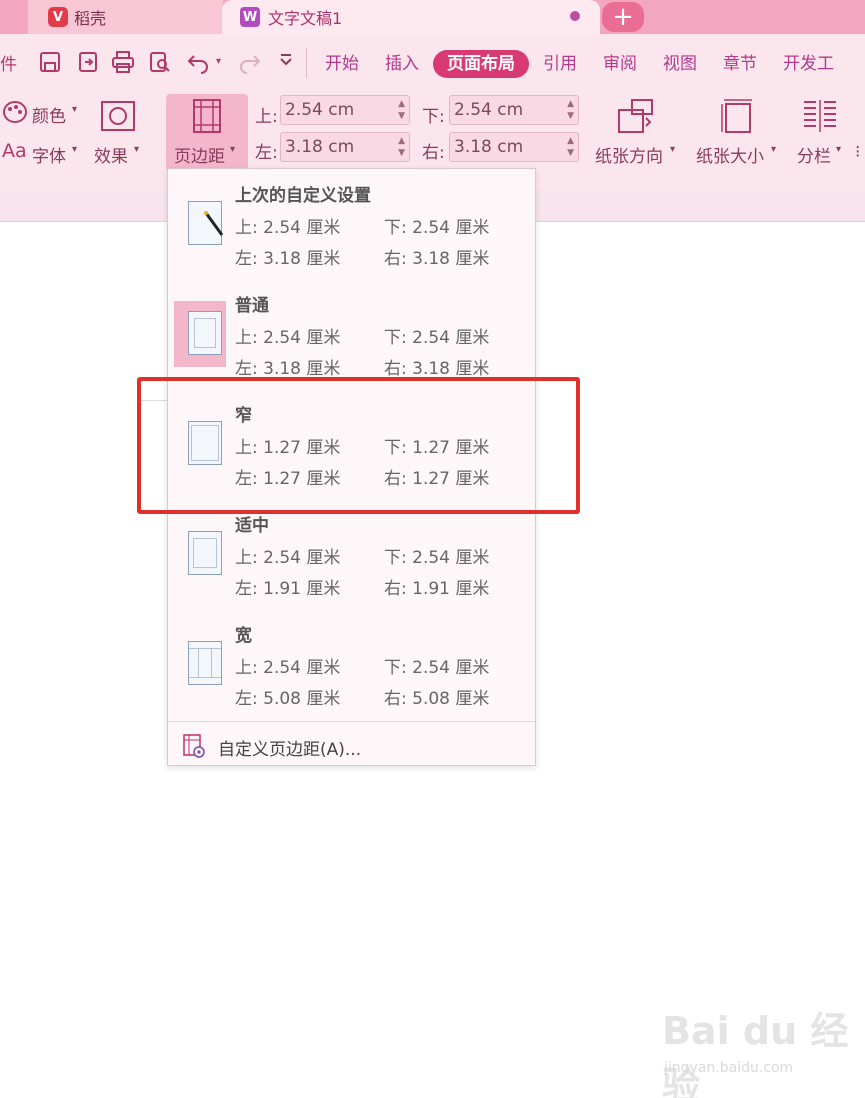  I want to click on unsaved-dot-icon, so click(575, 16).